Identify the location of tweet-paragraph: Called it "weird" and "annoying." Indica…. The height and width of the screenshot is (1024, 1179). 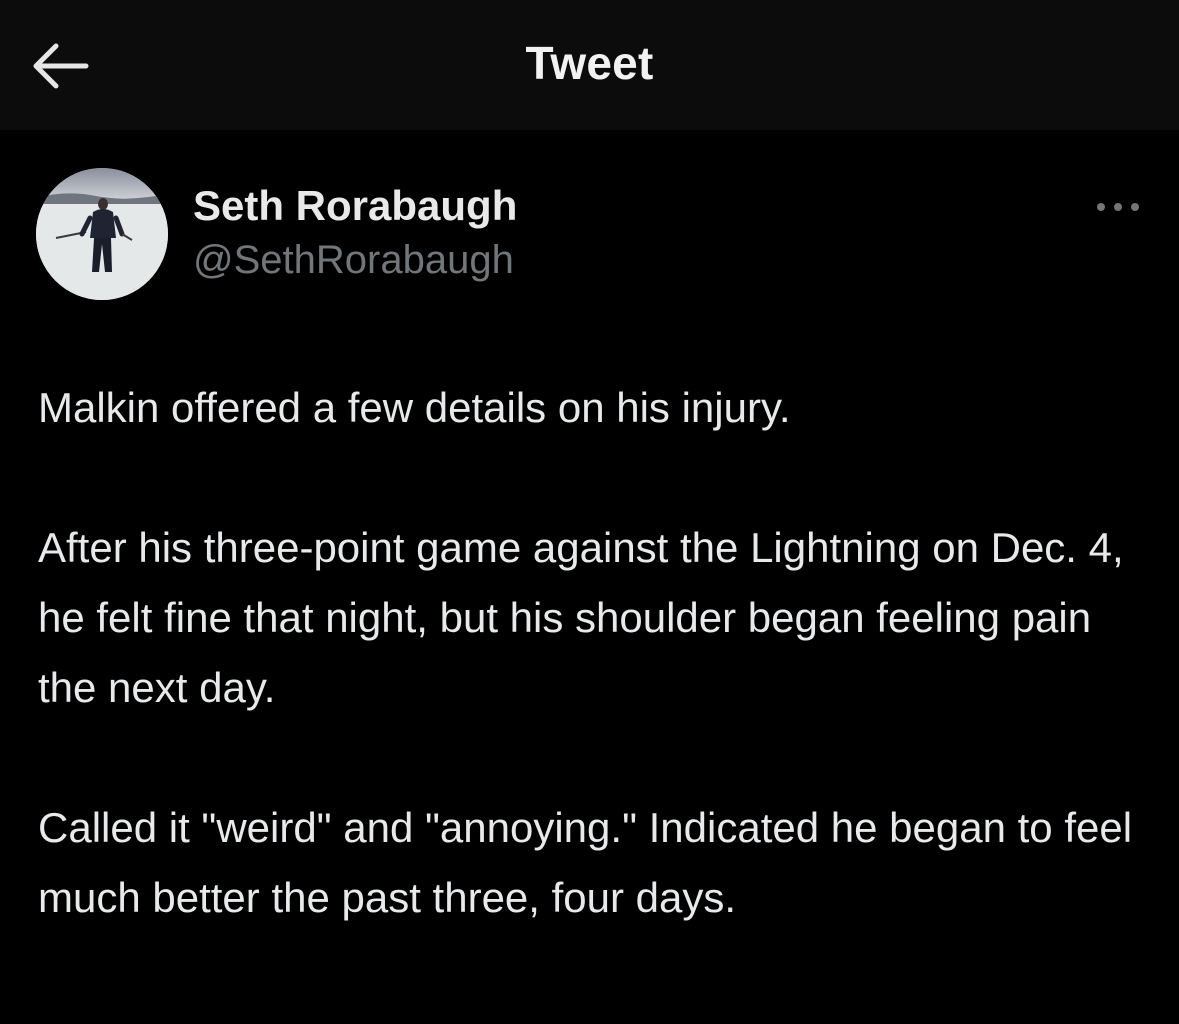
(585, 862).